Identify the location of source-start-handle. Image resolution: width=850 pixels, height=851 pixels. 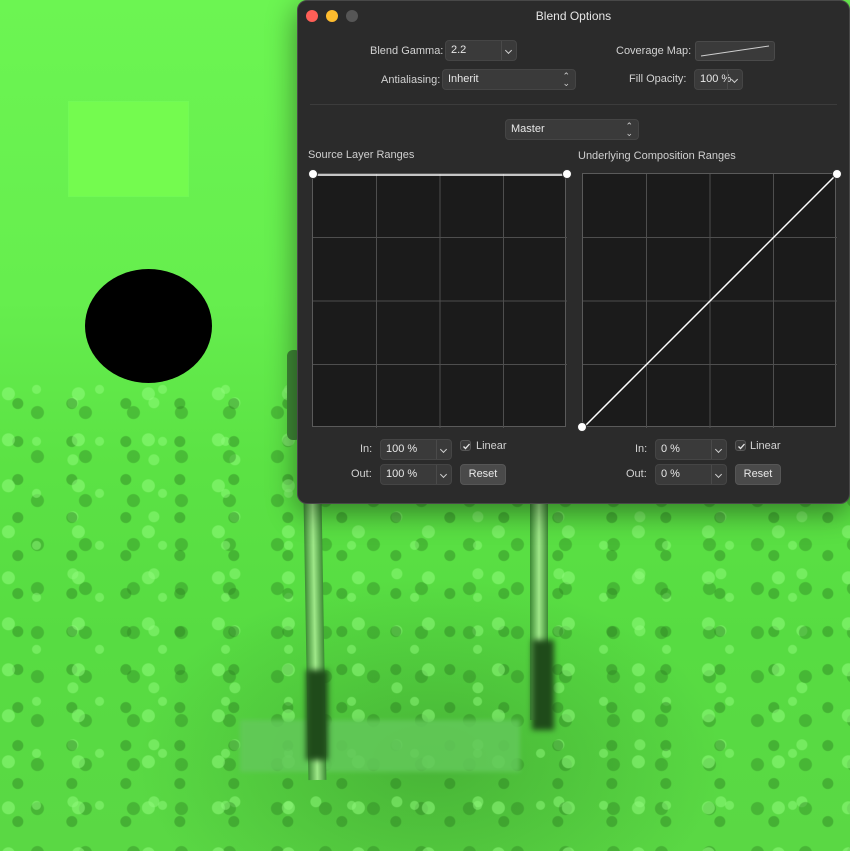
(313, 174).